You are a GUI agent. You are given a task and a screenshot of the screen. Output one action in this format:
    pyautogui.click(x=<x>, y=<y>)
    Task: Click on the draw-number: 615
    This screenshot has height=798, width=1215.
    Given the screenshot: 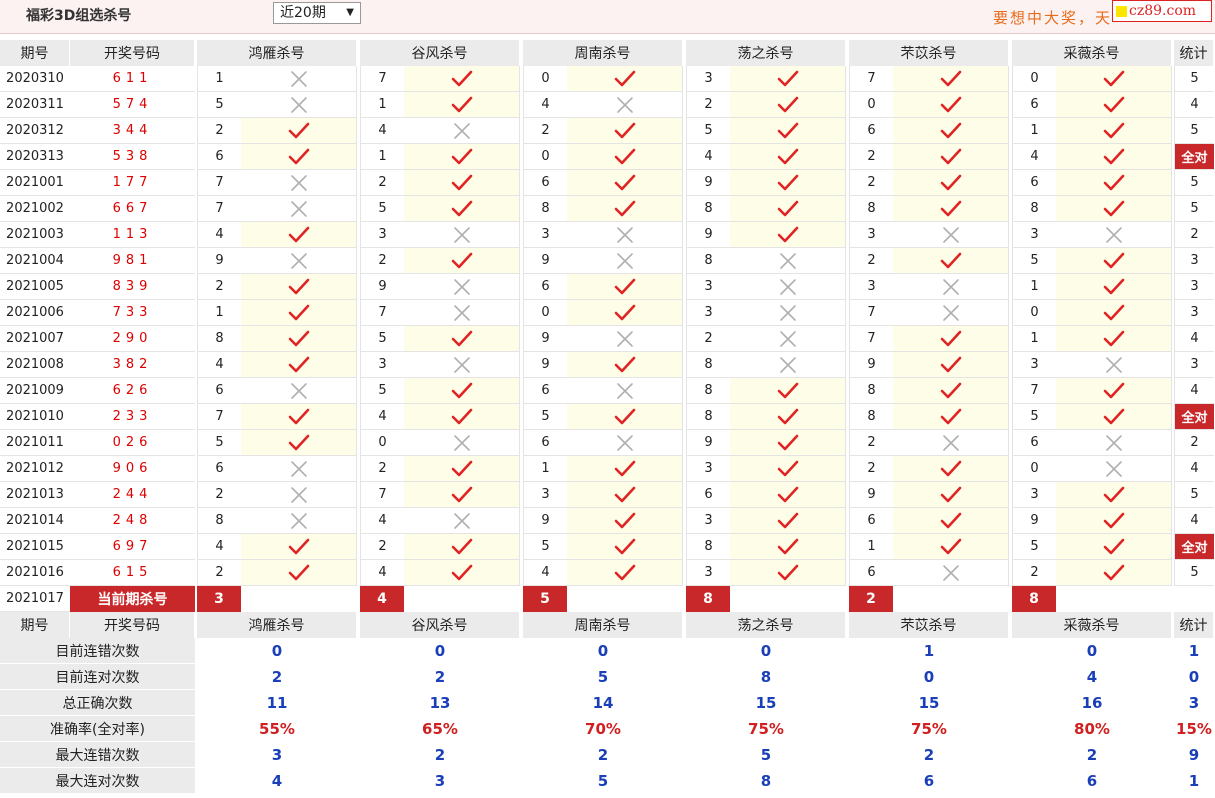 What is the action you would take?
    pyautogui.click(x=132, y=573)
    